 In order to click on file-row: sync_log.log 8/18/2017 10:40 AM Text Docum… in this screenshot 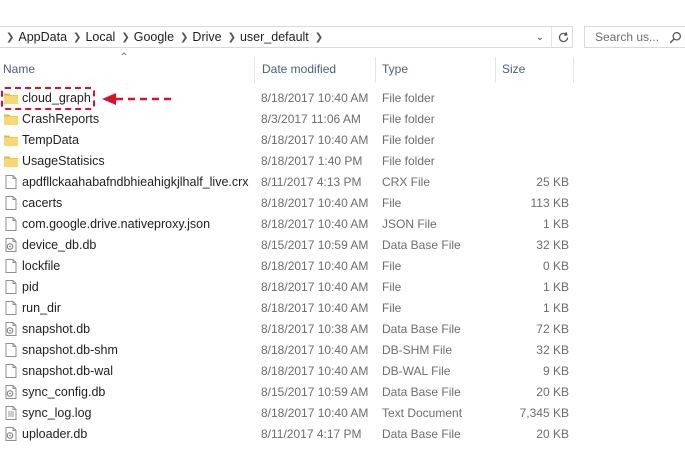, I will do `click(342, 413)`.